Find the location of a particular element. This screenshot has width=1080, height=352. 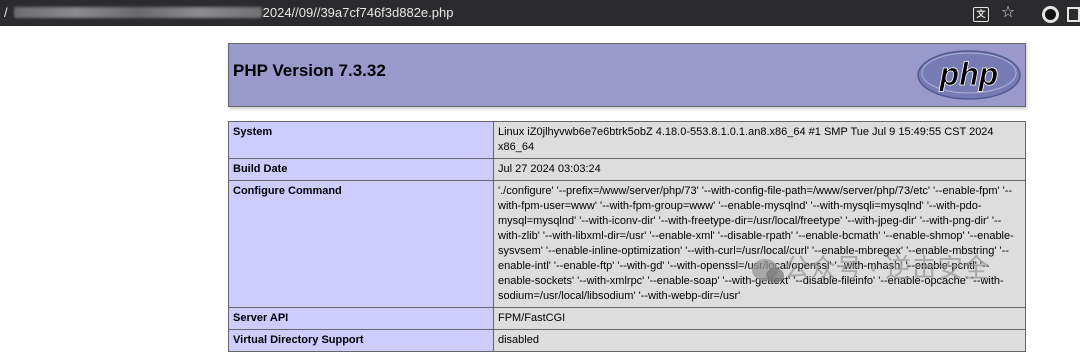

translate-icon: 文 is located at coordinates (981, 13).